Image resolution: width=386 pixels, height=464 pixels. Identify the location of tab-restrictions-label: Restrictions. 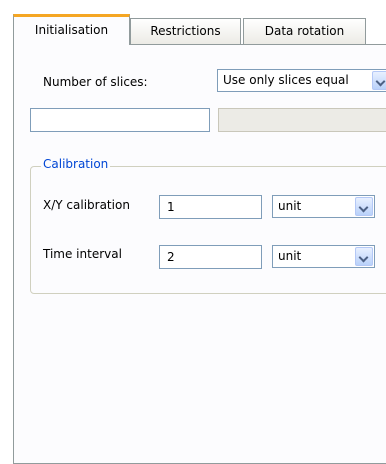
(185, 31).